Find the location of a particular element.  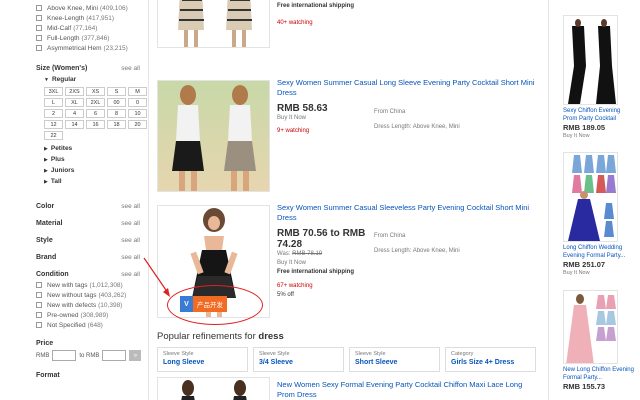

listing-item: Free international shipping 40+ watching is located at coordinates (349, 30).